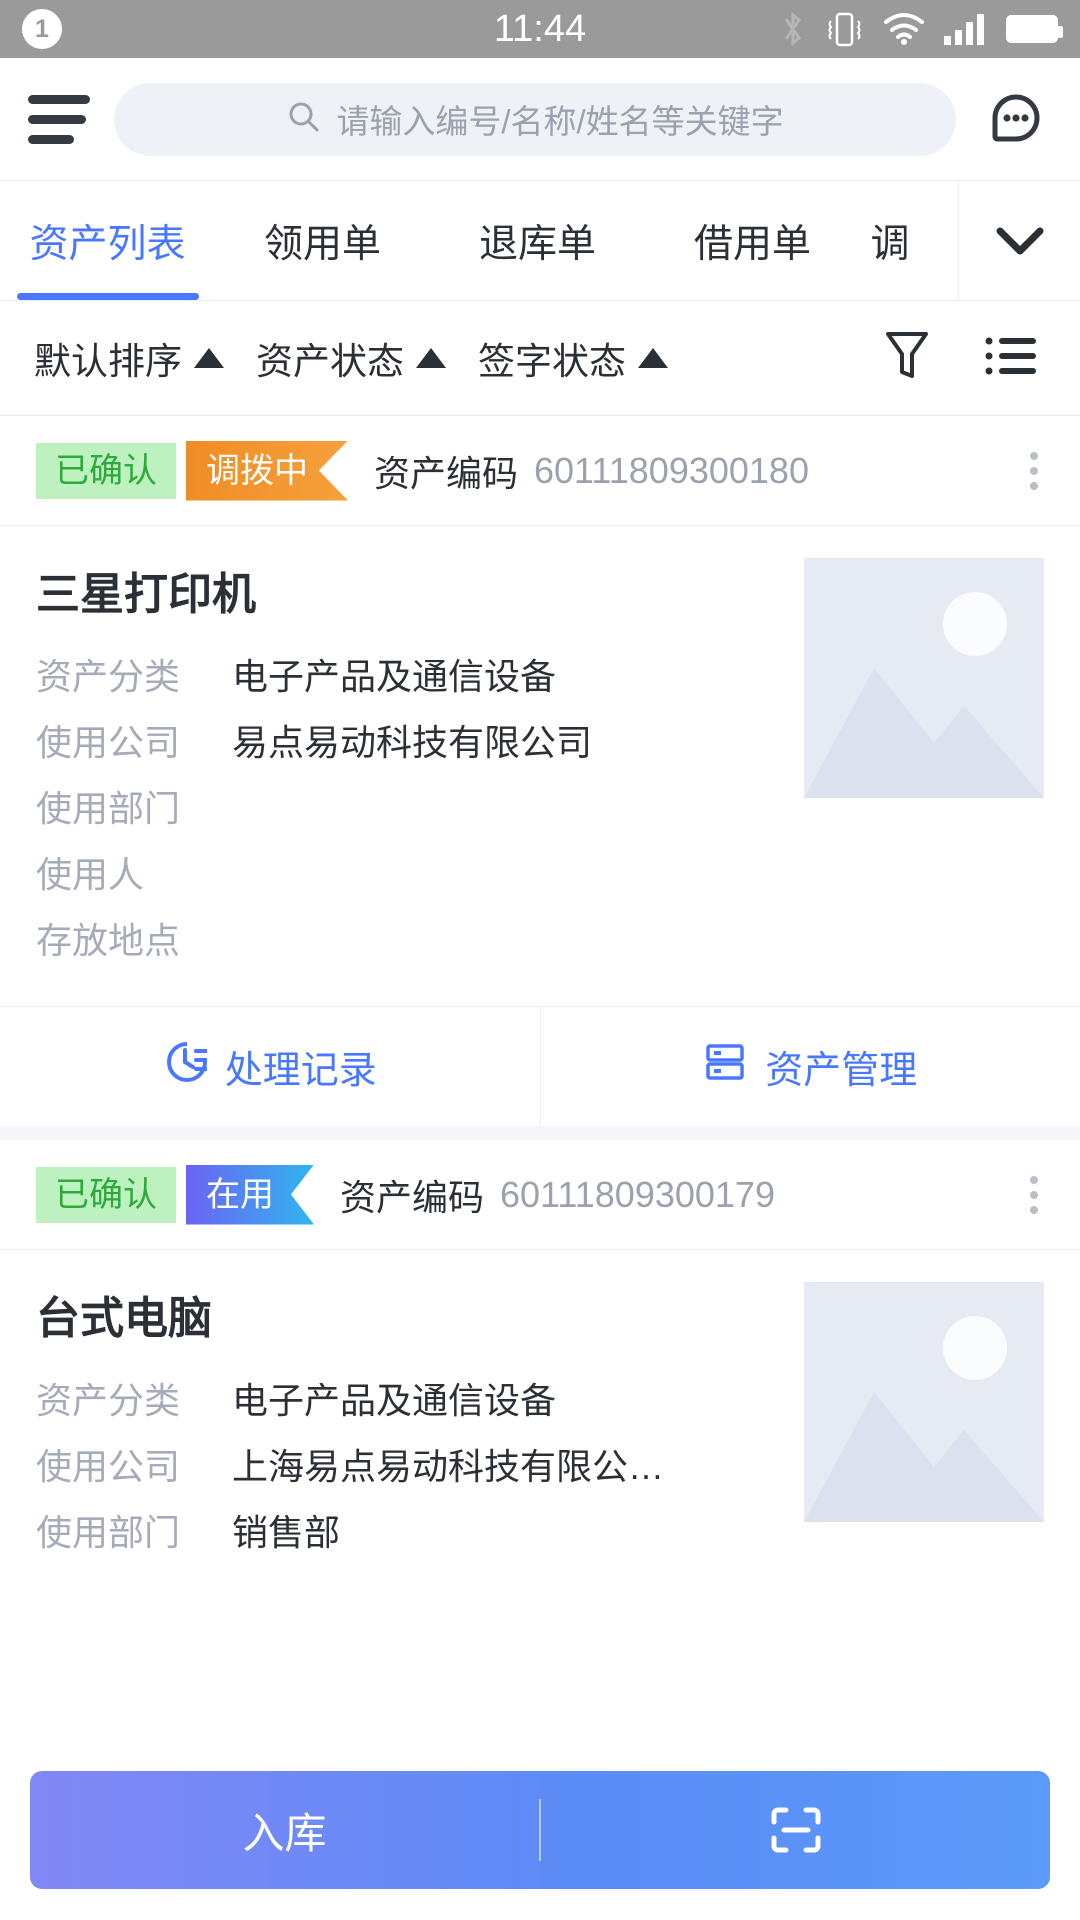 The image size is (1080, 1920). Describe the element at coordinates (1016, 119) in the screenshot. I see `chat-bubble-icon` at that location.